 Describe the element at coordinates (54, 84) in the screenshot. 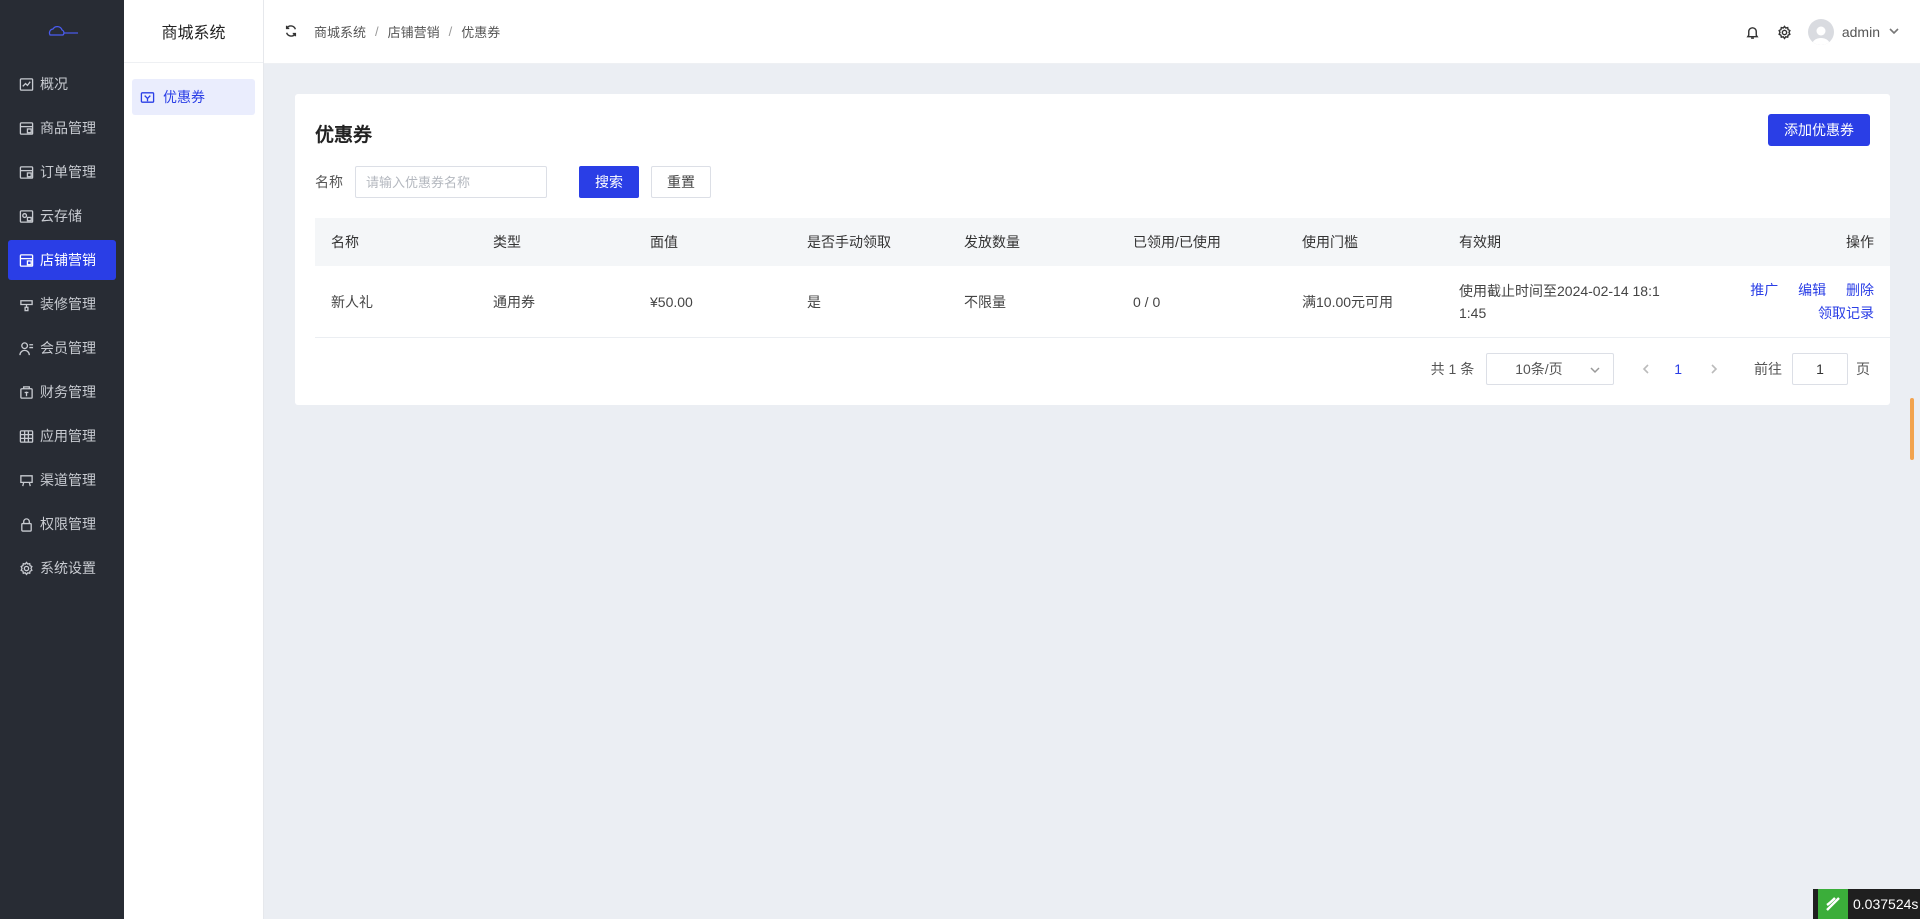

I see `sidebar-item-label: 概况` at that location.